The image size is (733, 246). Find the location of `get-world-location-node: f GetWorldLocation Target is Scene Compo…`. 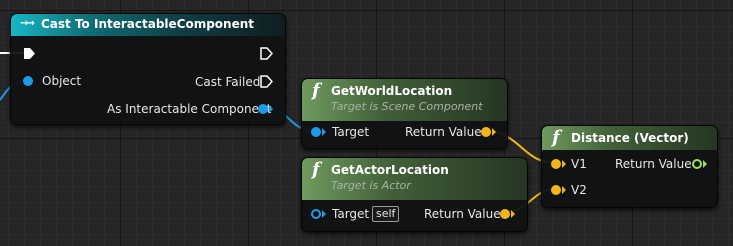

get-world-location-node: f GetWorldLocation Target is Scene Compo… is located at coordinates (404, 113).